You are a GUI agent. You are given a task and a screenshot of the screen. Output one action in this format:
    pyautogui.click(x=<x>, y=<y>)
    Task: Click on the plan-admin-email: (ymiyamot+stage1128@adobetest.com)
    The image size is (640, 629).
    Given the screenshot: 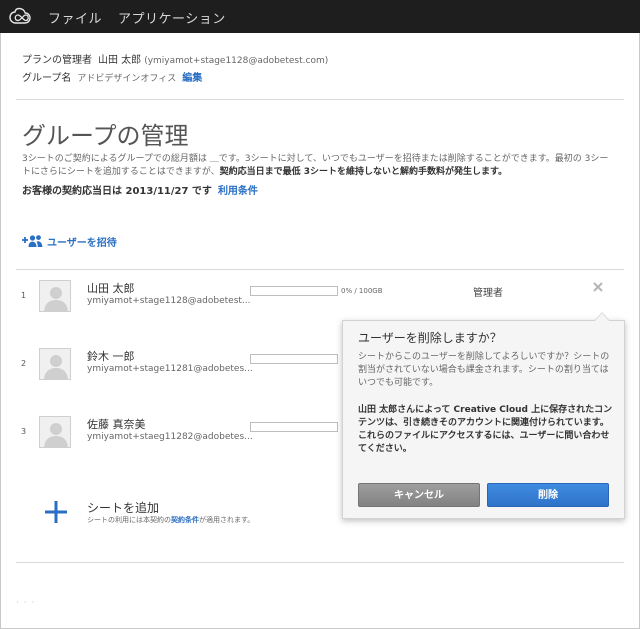 What is the action you would take?
    pyautogui.click(x=236, y=61)
    